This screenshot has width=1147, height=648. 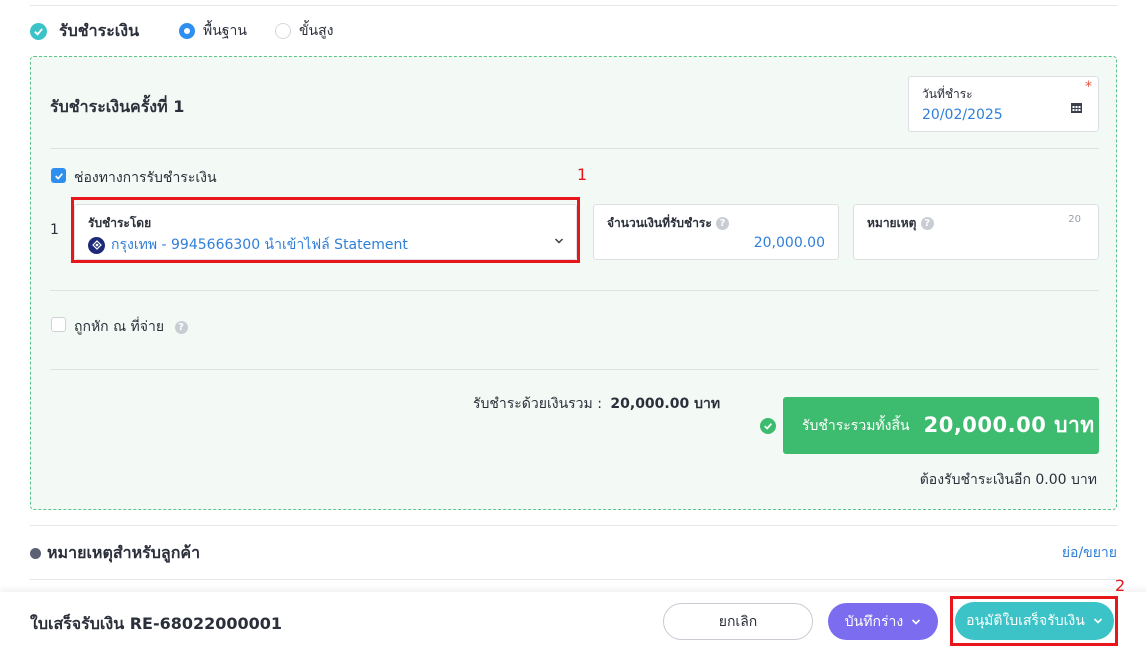 I want to click on note-label: หมายเหตุ, so click(x=892, y=223).